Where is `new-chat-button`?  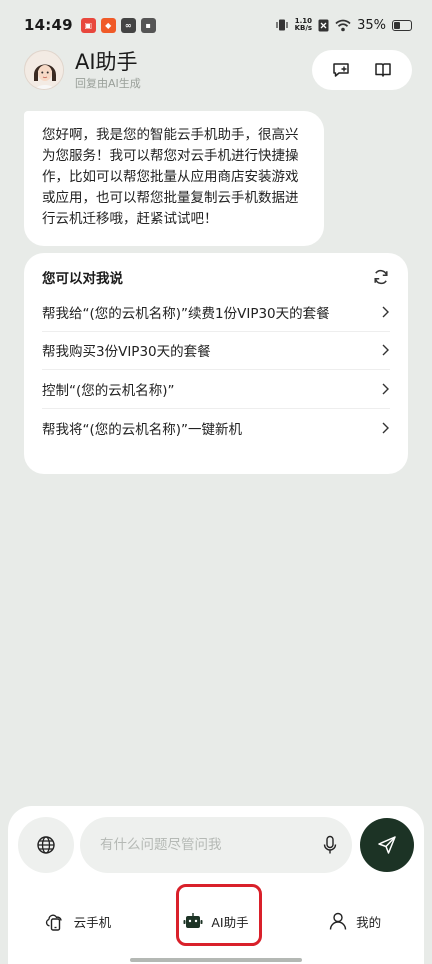 new-chat-button is located at coordinates (341, 70).